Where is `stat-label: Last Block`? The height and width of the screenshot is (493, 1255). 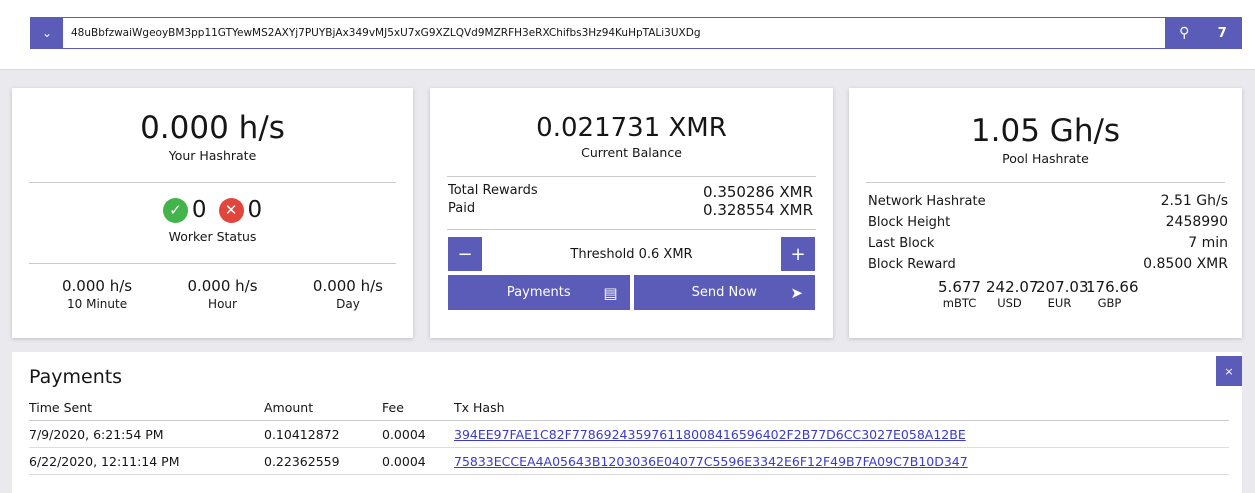
stat-label: Last Block is located at coordinates (901, 243).